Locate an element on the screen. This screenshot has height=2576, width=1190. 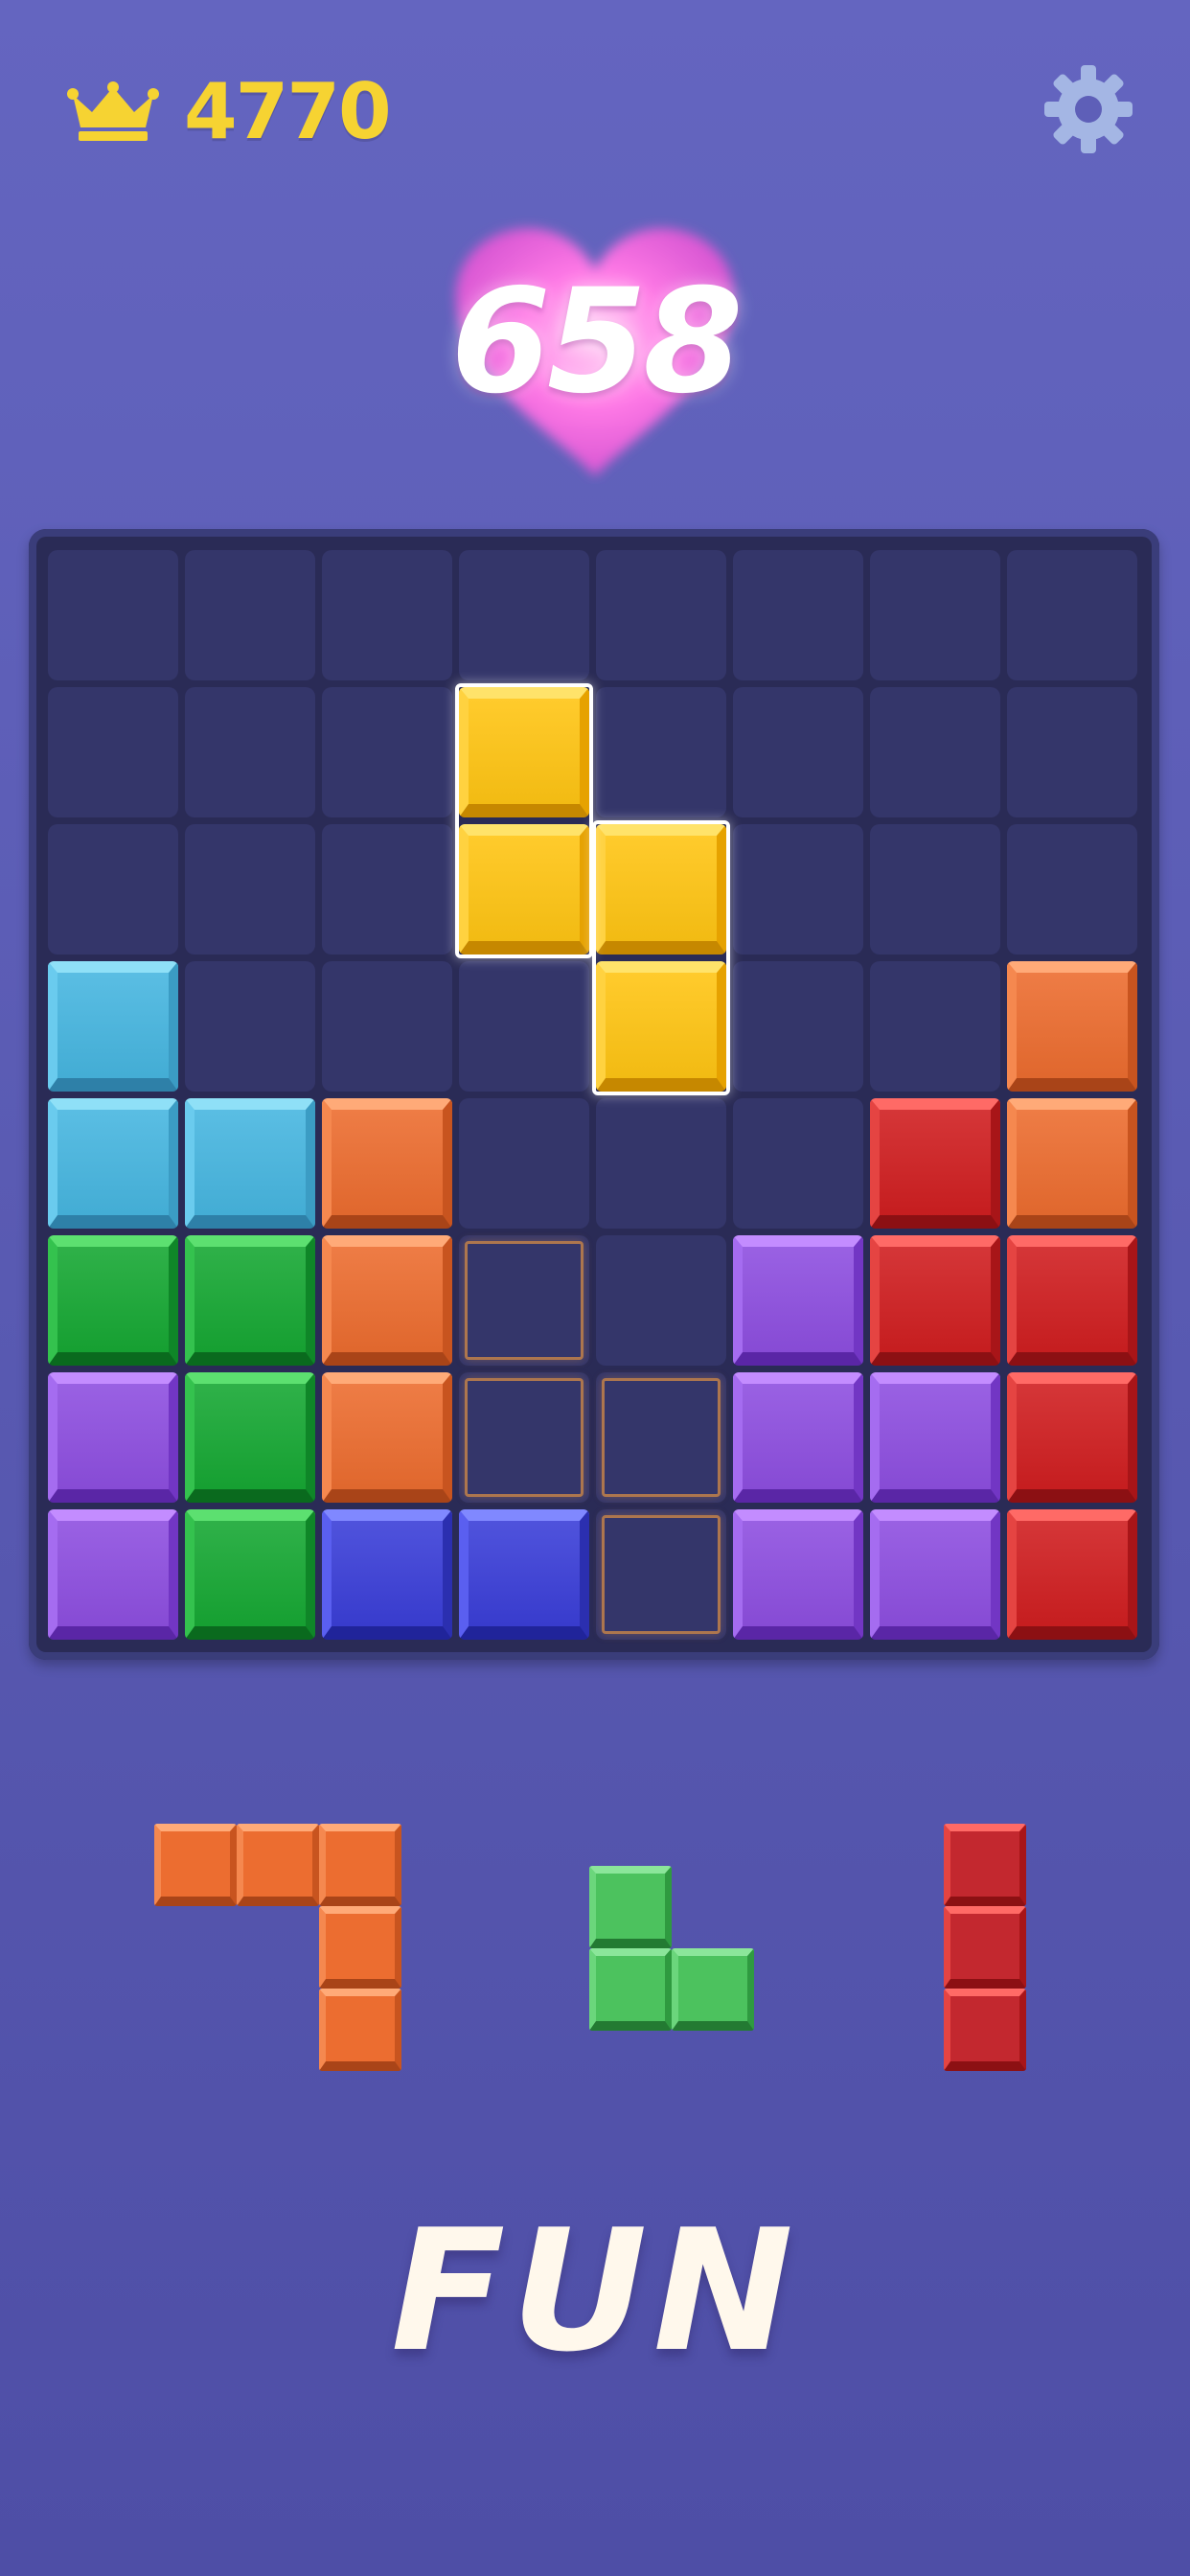
best-score-display: 4770 is located at coordinates (230, 111).